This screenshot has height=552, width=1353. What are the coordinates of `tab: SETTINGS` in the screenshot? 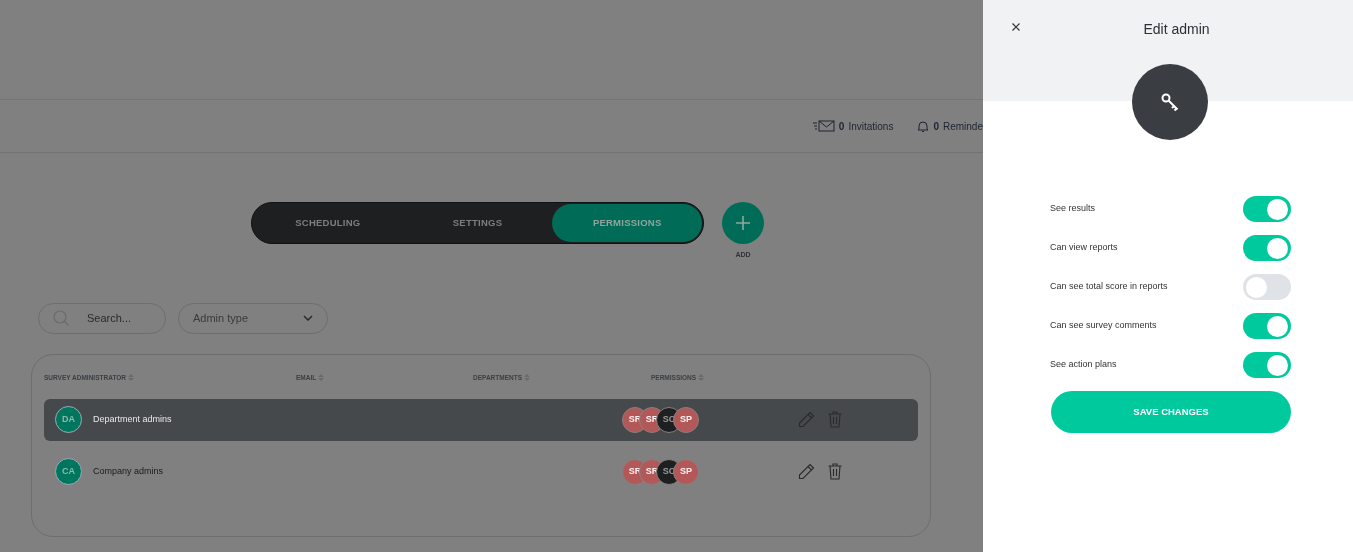 It's located at (477, 223).